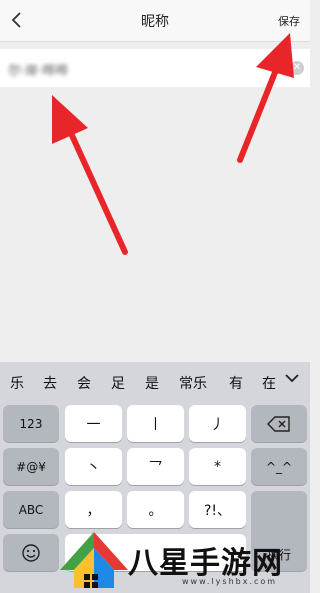 The height and width of the screenshot is (593, 320). I want to click on candidate-word: 乐, so click(17, 383).